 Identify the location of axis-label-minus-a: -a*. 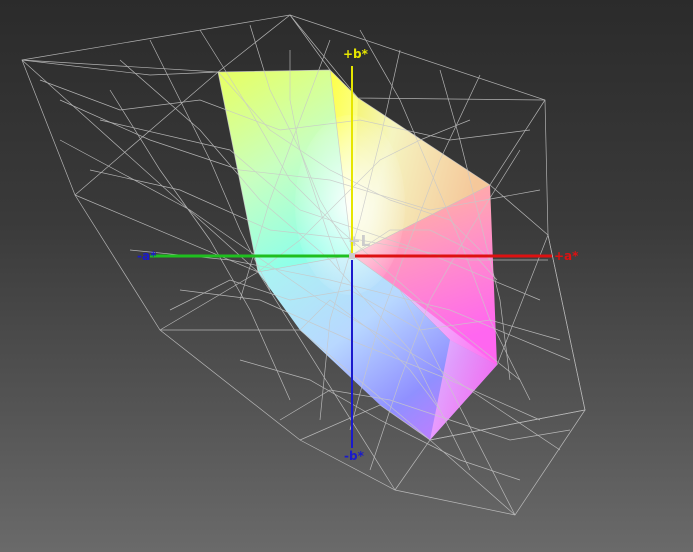
(147, 256).